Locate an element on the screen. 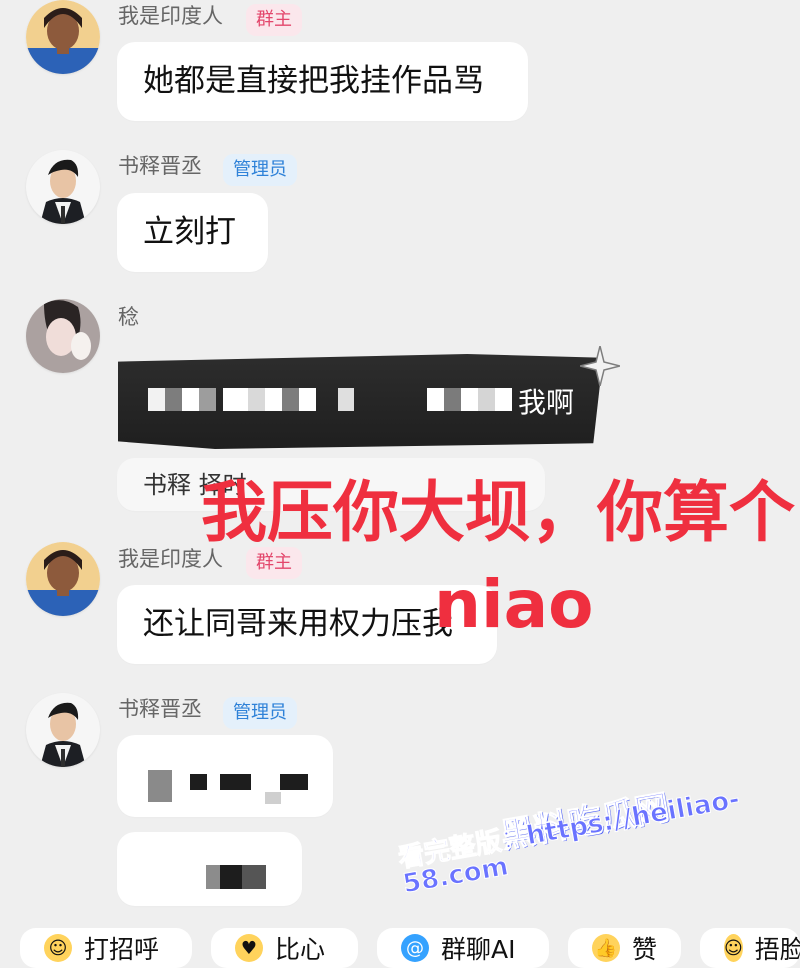  message-text: 她都是直接把我挂作品骂 is located at coordinates (313, 81).